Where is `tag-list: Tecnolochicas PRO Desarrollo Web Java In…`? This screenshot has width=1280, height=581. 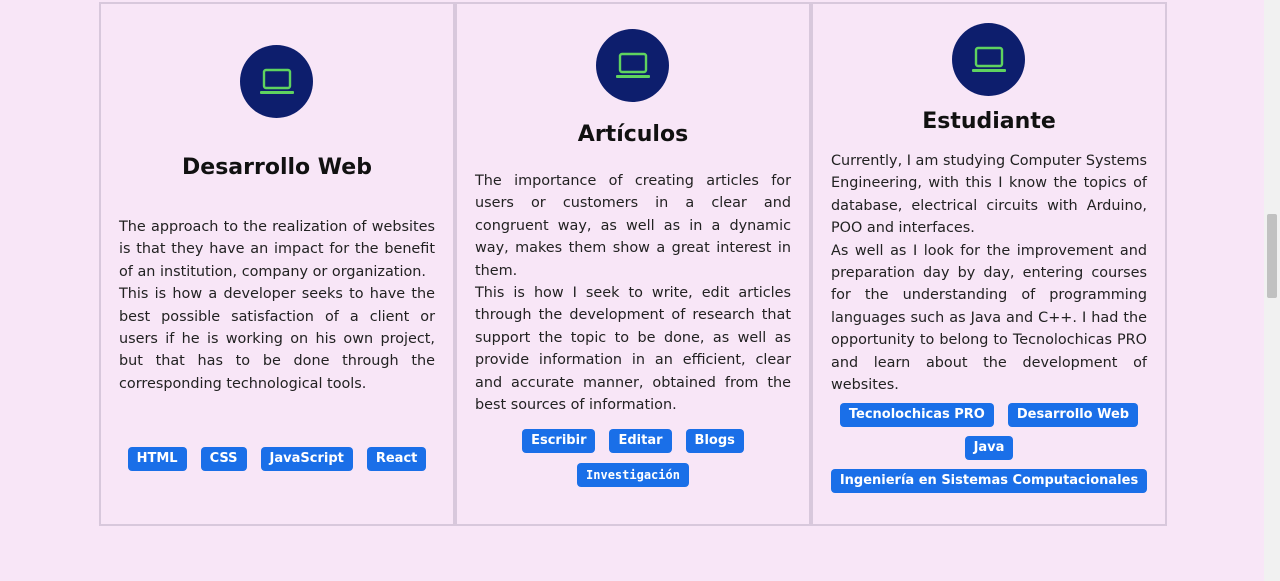 tag-list: Tecnolochicas PRO Desarrollo Web Java In… is located at coordinates (989, 448).